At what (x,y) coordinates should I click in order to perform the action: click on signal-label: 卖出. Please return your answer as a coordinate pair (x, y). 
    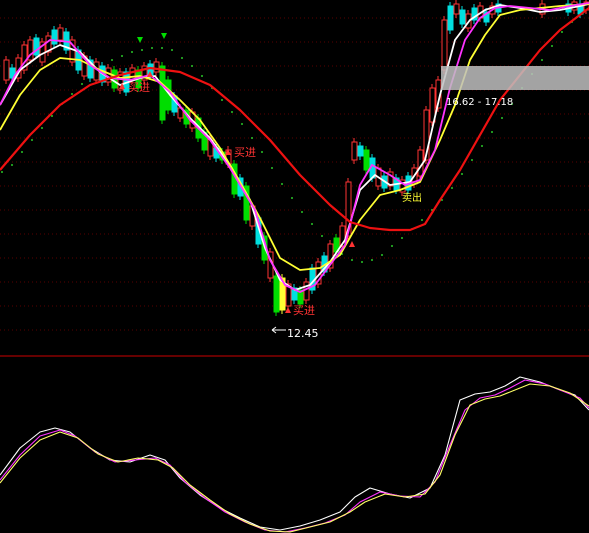
    Looking at the image, I should click on (412, 197).